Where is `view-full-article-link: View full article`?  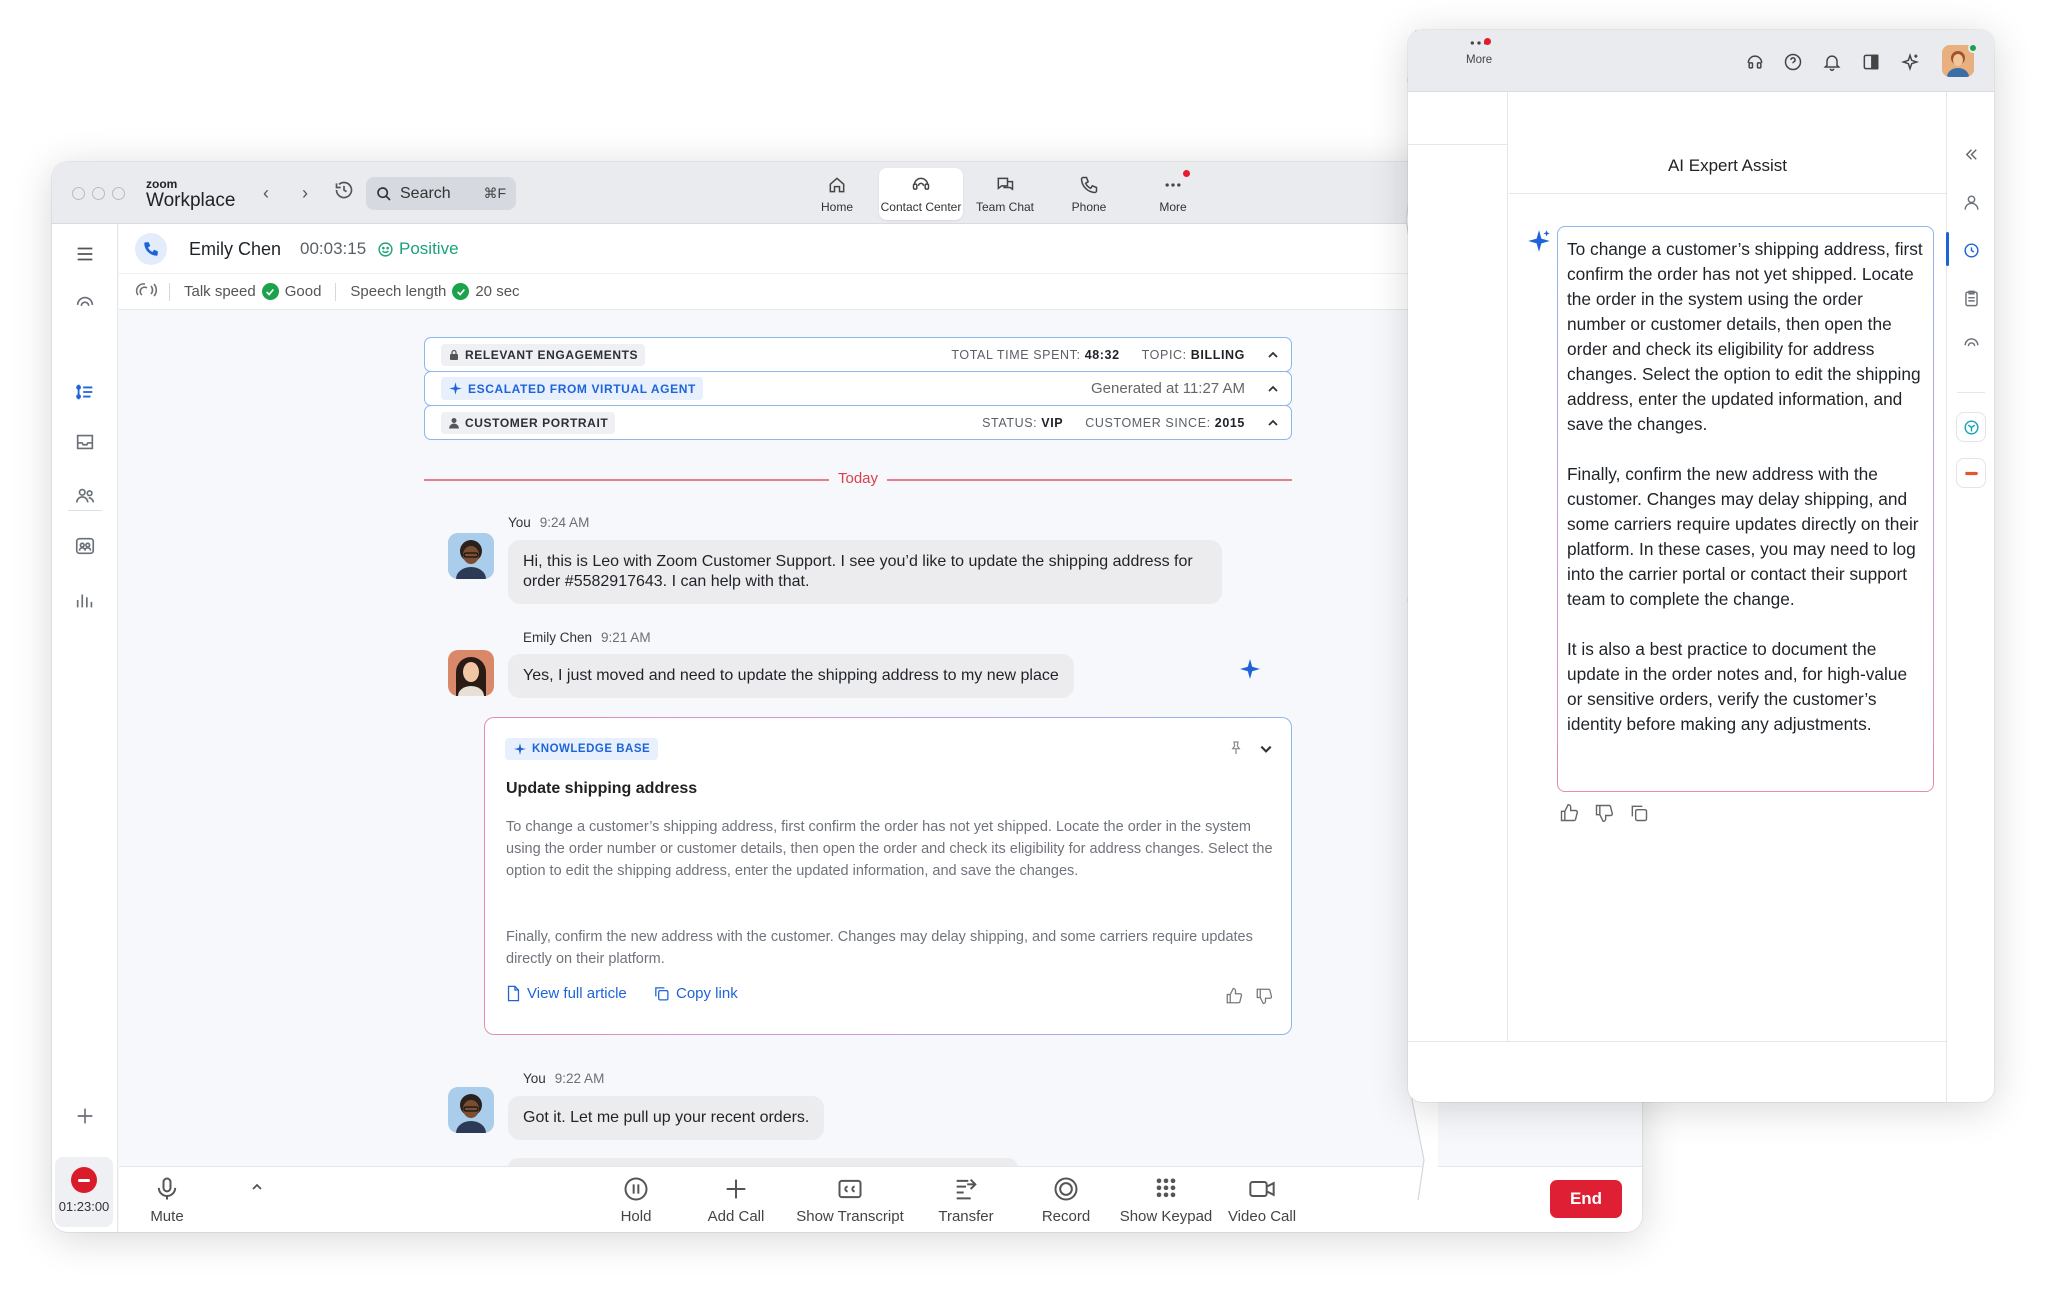 view-full-article-link: View full article is located at coordinates (566, 993).